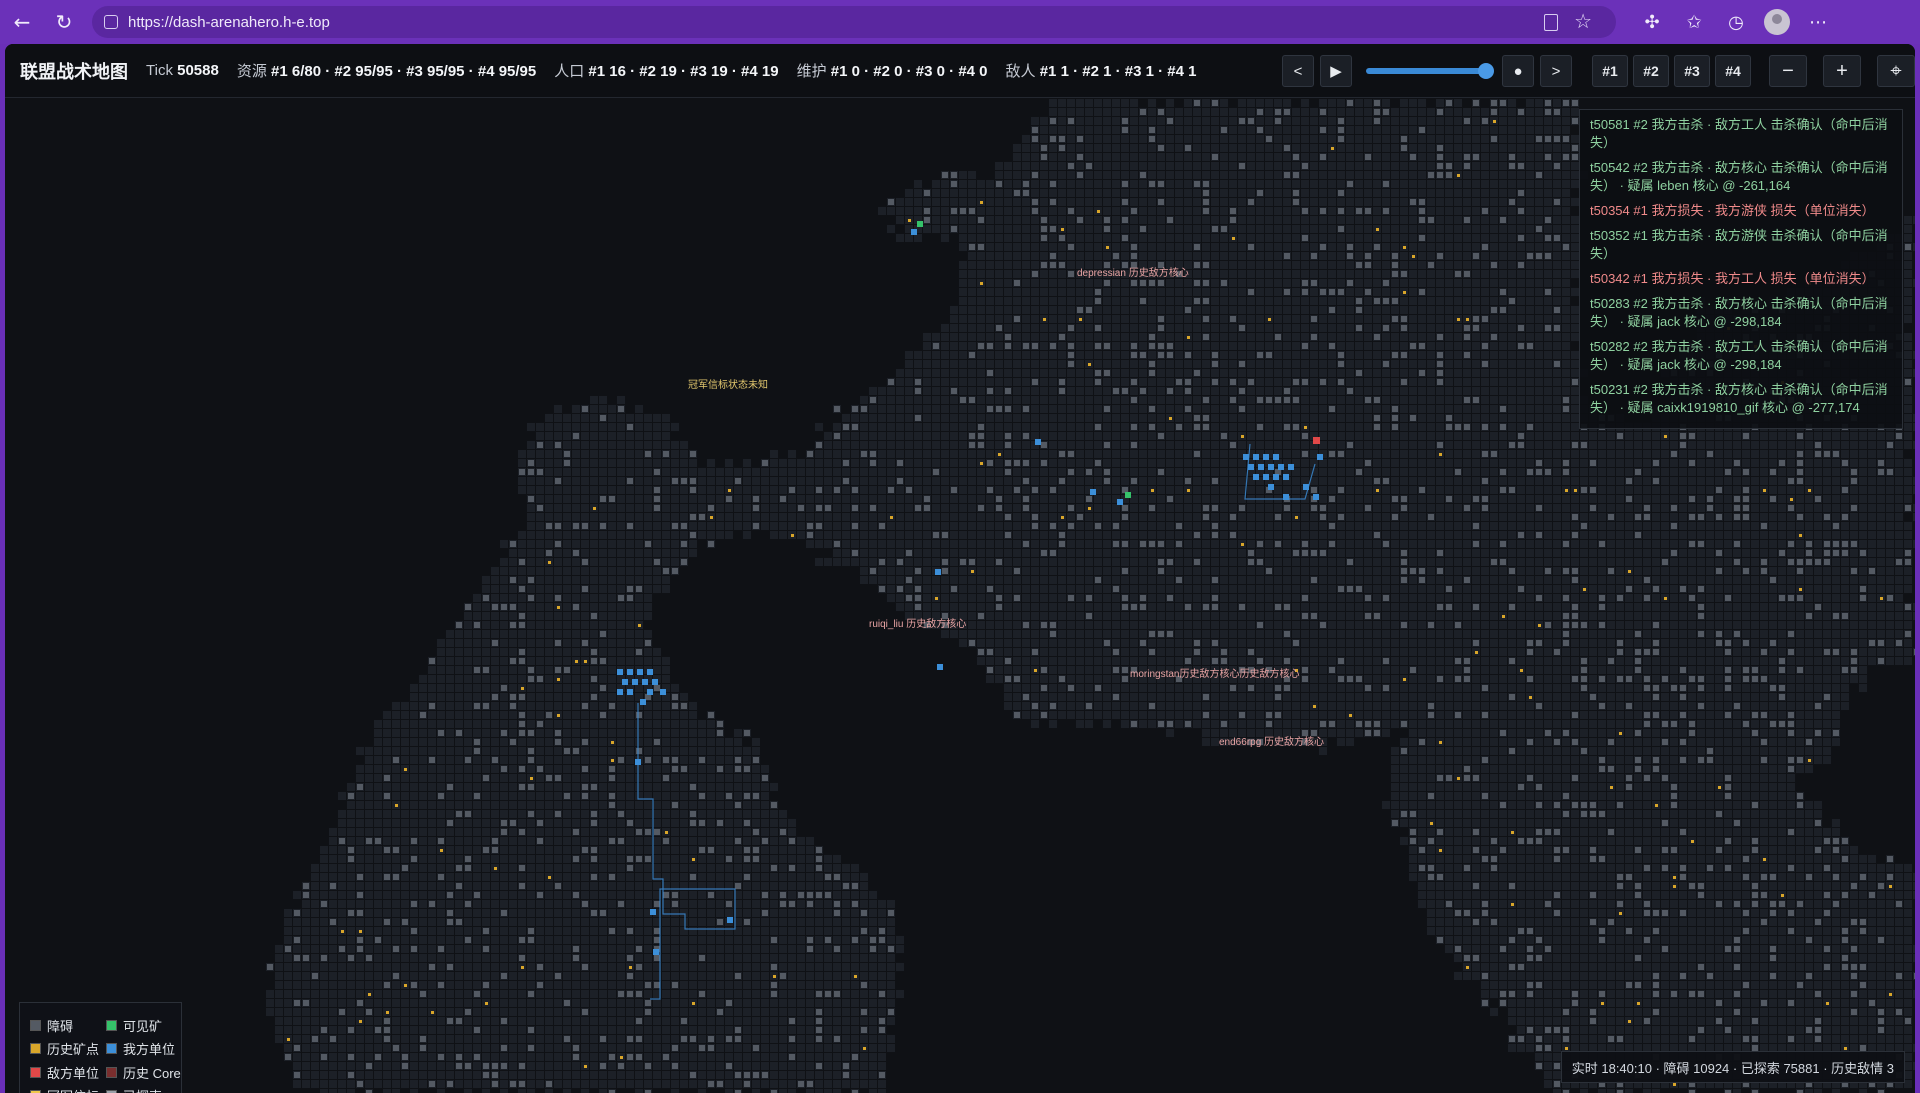 Image resolution: width=1920 pixels, height=1093 pixels. I want to click on favorites-icon: ✩, so click(1694, 22).